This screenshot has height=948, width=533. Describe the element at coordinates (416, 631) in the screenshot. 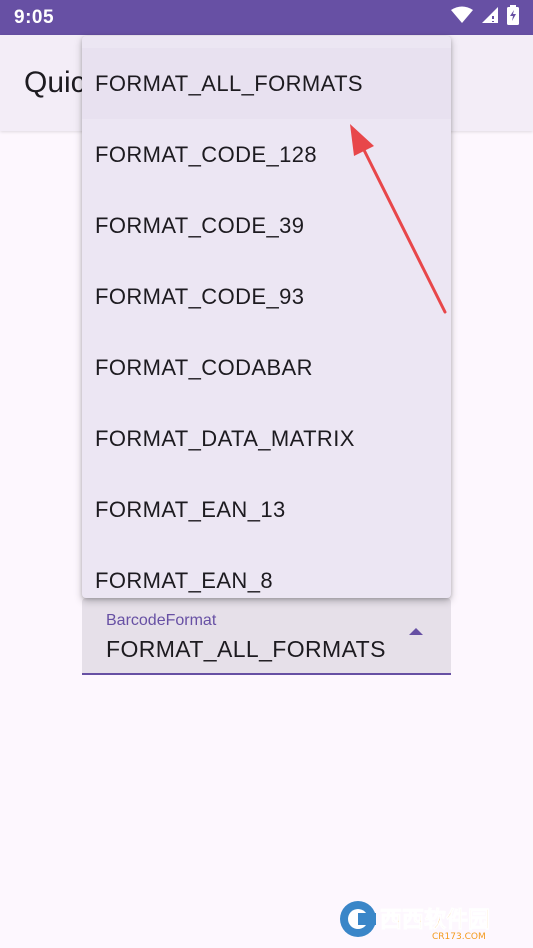

I see `arrow-drop-up-icon` at that location.